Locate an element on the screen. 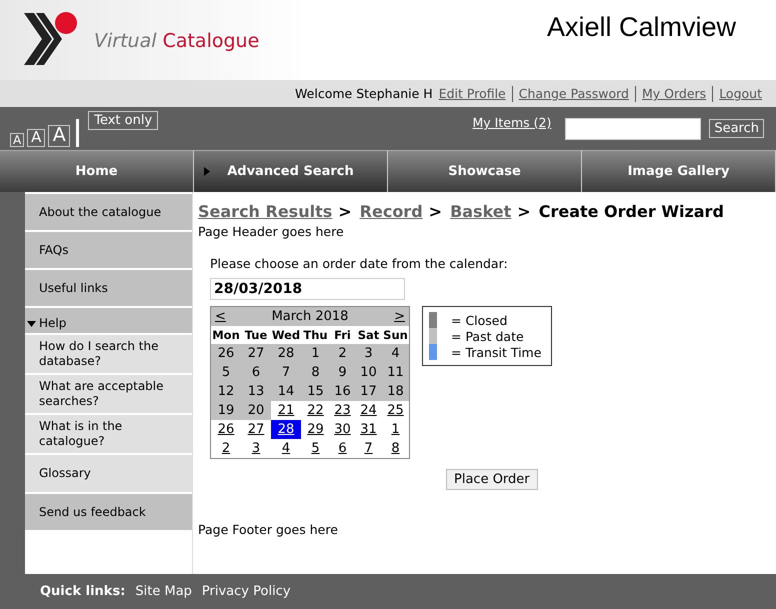 This screenshot has height=609, width=776. page-header-text: Page Header goes here is located at coordinates (271, 231).